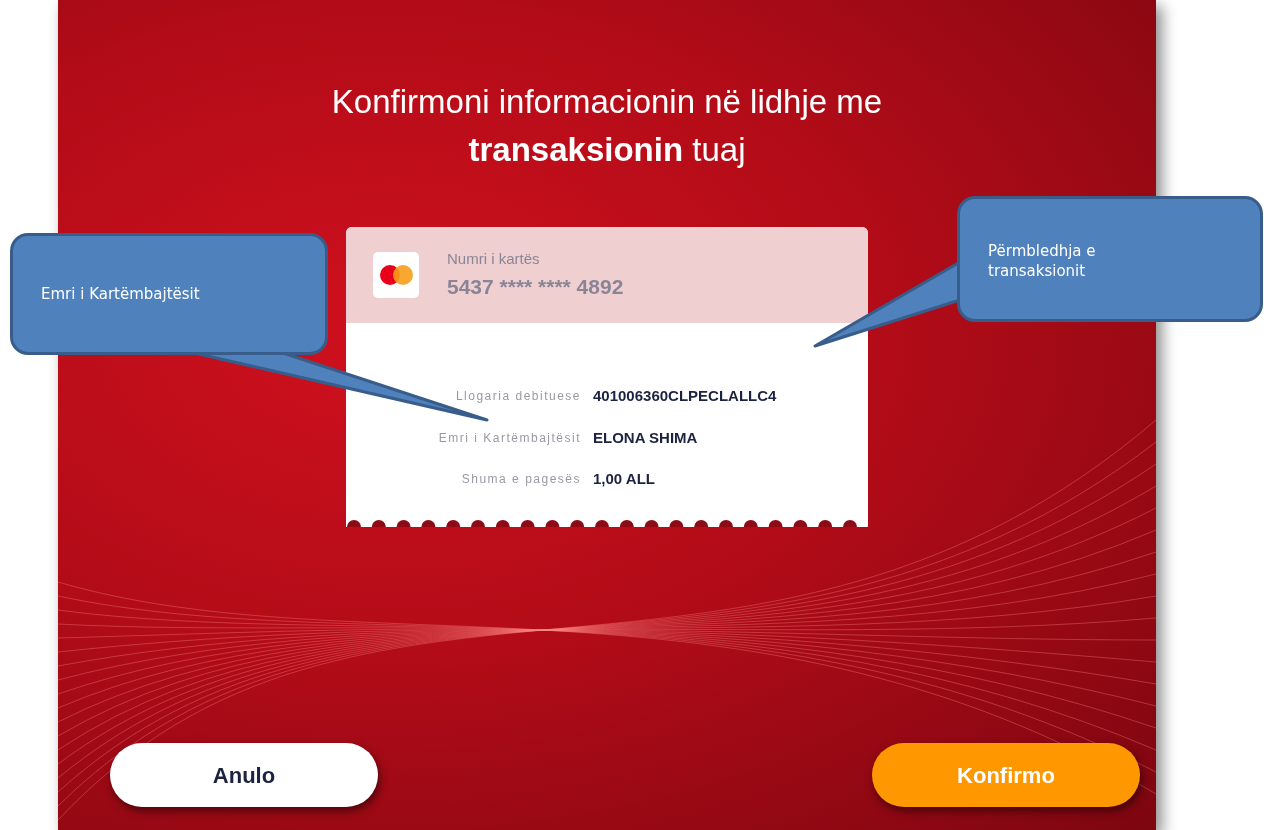 The image size is (1264, 830). Describe the element at coordinates (685, 396) in the screenshot. I see `detail-value: 401006360CLPECLALLC4` at that location.